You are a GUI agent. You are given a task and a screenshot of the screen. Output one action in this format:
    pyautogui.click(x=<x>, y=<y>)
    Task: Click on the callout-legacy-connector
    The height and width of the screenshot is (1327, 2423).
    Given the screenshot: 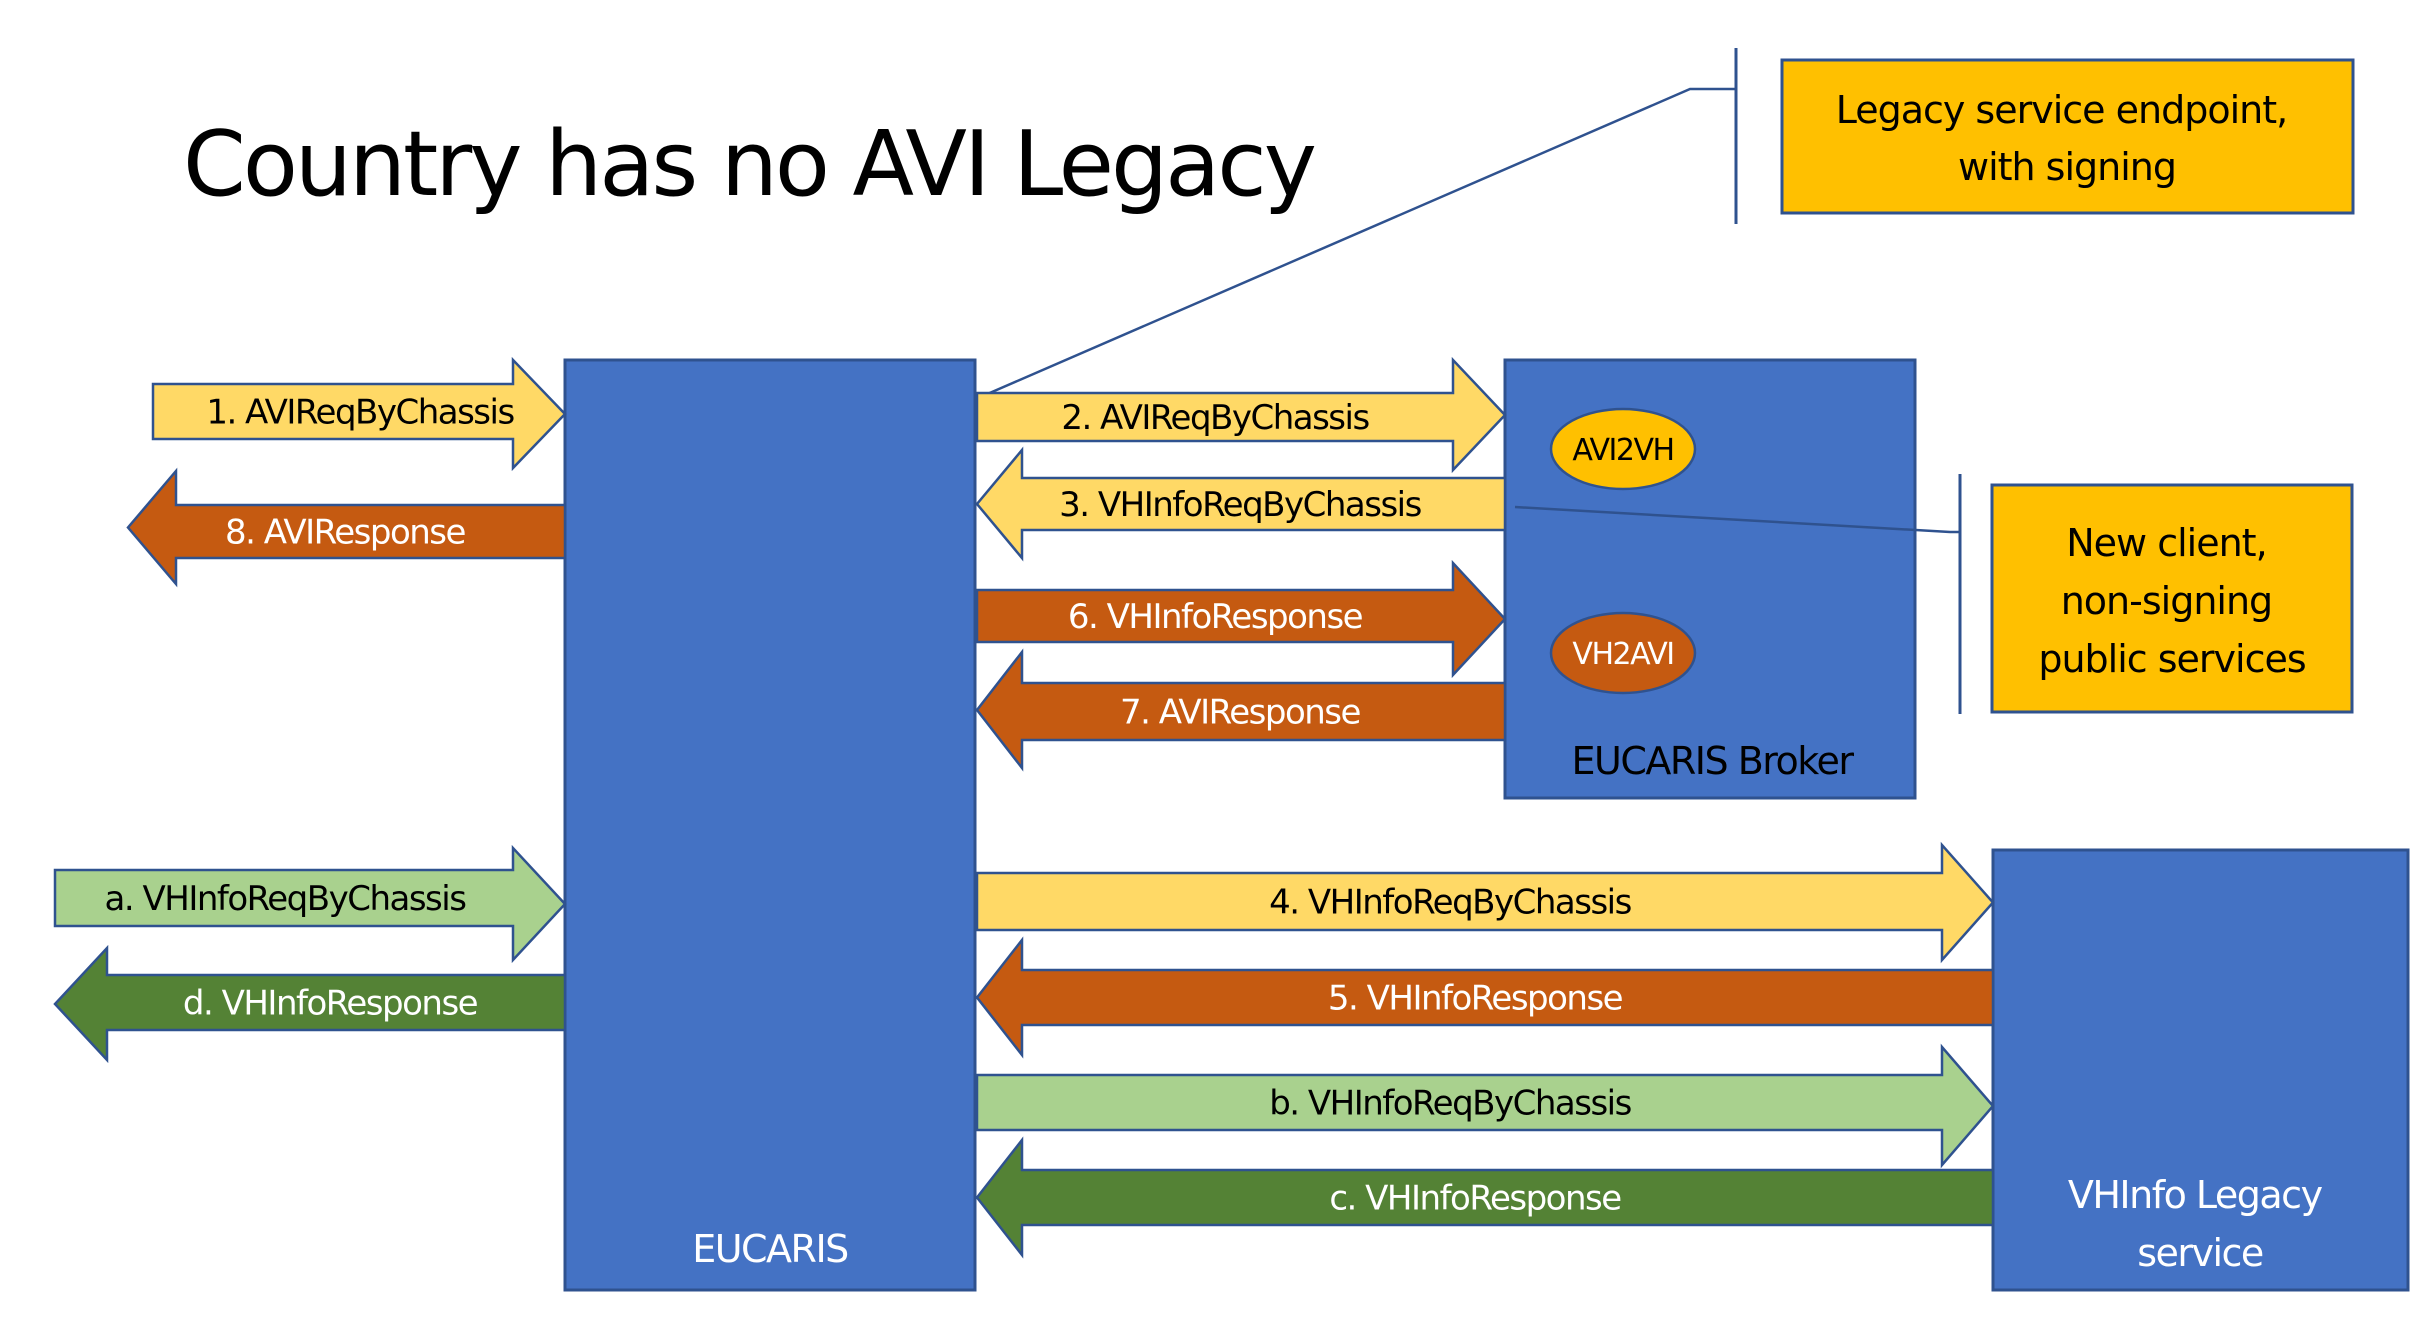 What is the action you would take?
    pyautogui.click(x=1349, y=227)
    